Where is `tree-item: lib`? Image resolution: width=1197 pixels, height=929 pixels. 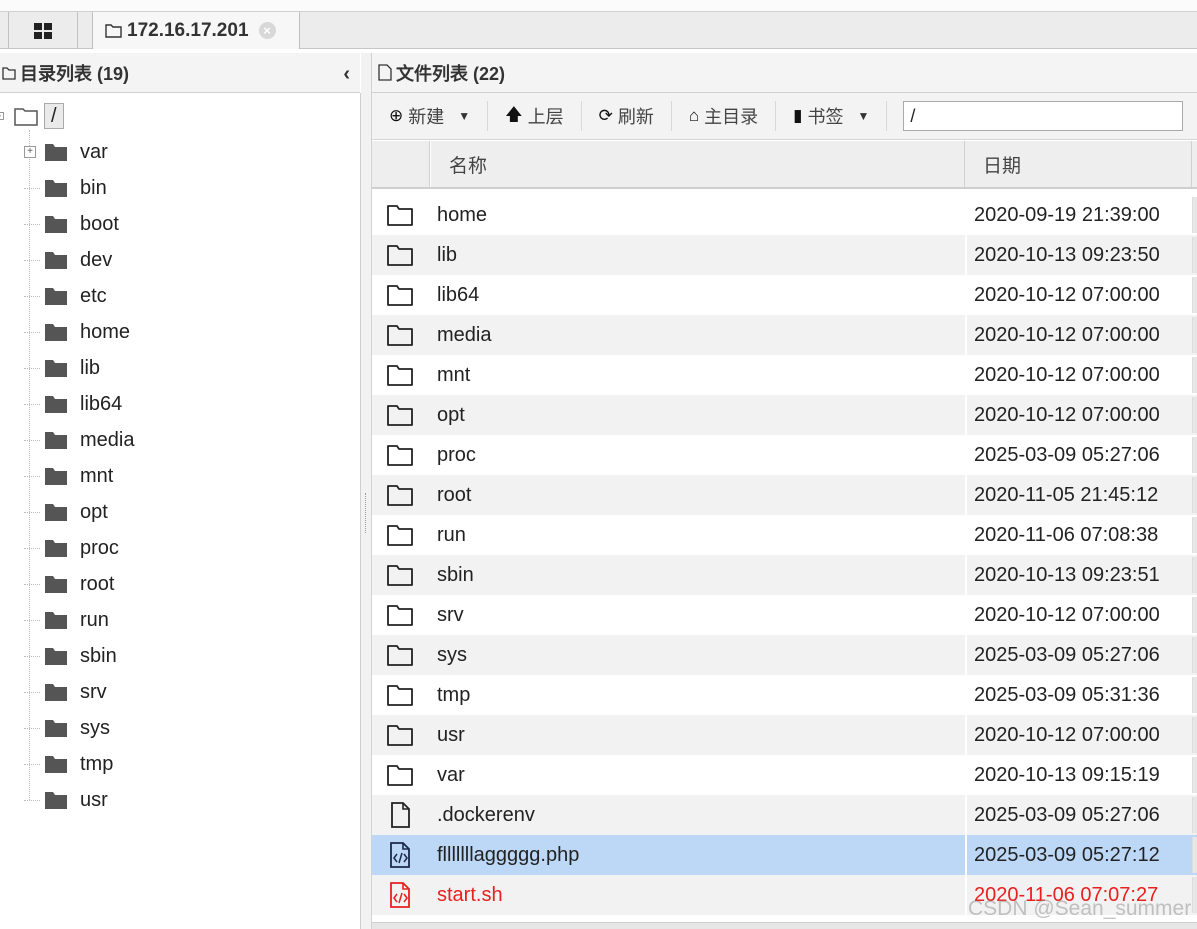 tree-item: lib is located at coordinates (62, 368).